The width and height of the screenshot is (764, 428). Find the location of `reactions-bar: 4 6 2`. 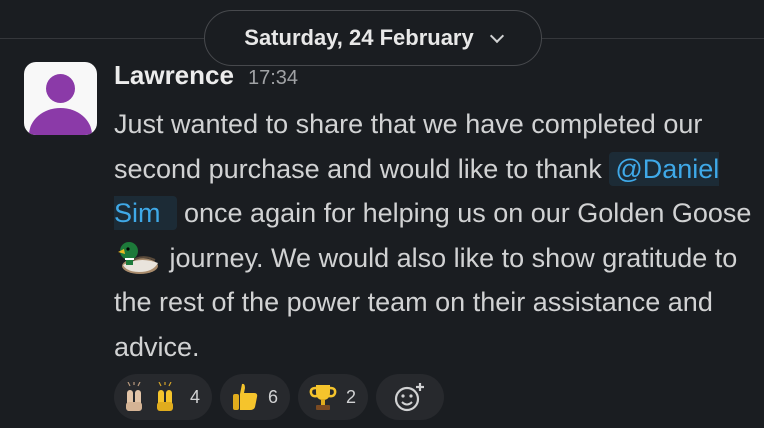

reactions-bar: 4 6 2 is located at coordinates (279, 397).